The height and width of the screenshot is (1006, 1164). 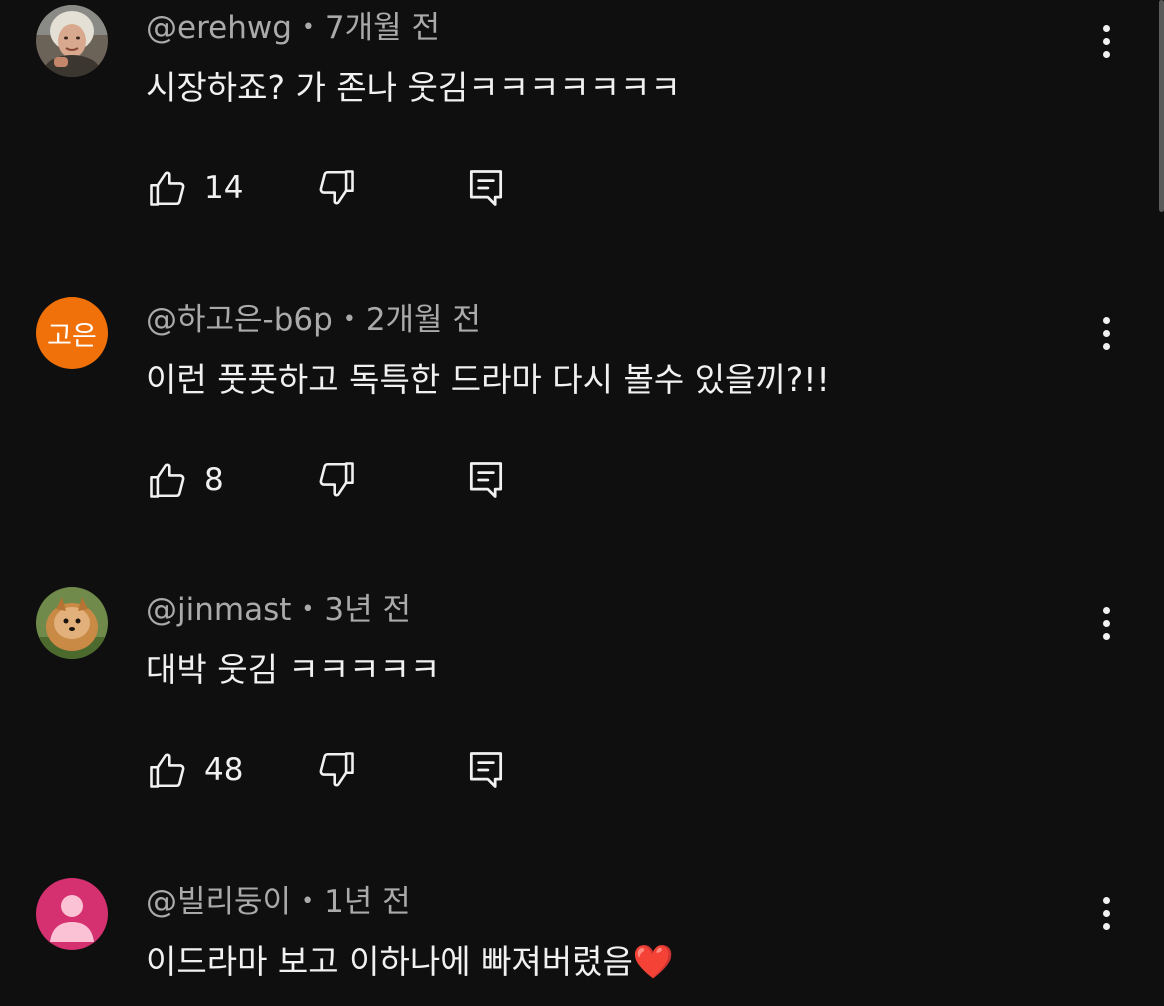 I want to click on comment-meta: @빌리둥이 • 1년 전, so click(x=278, y=902).